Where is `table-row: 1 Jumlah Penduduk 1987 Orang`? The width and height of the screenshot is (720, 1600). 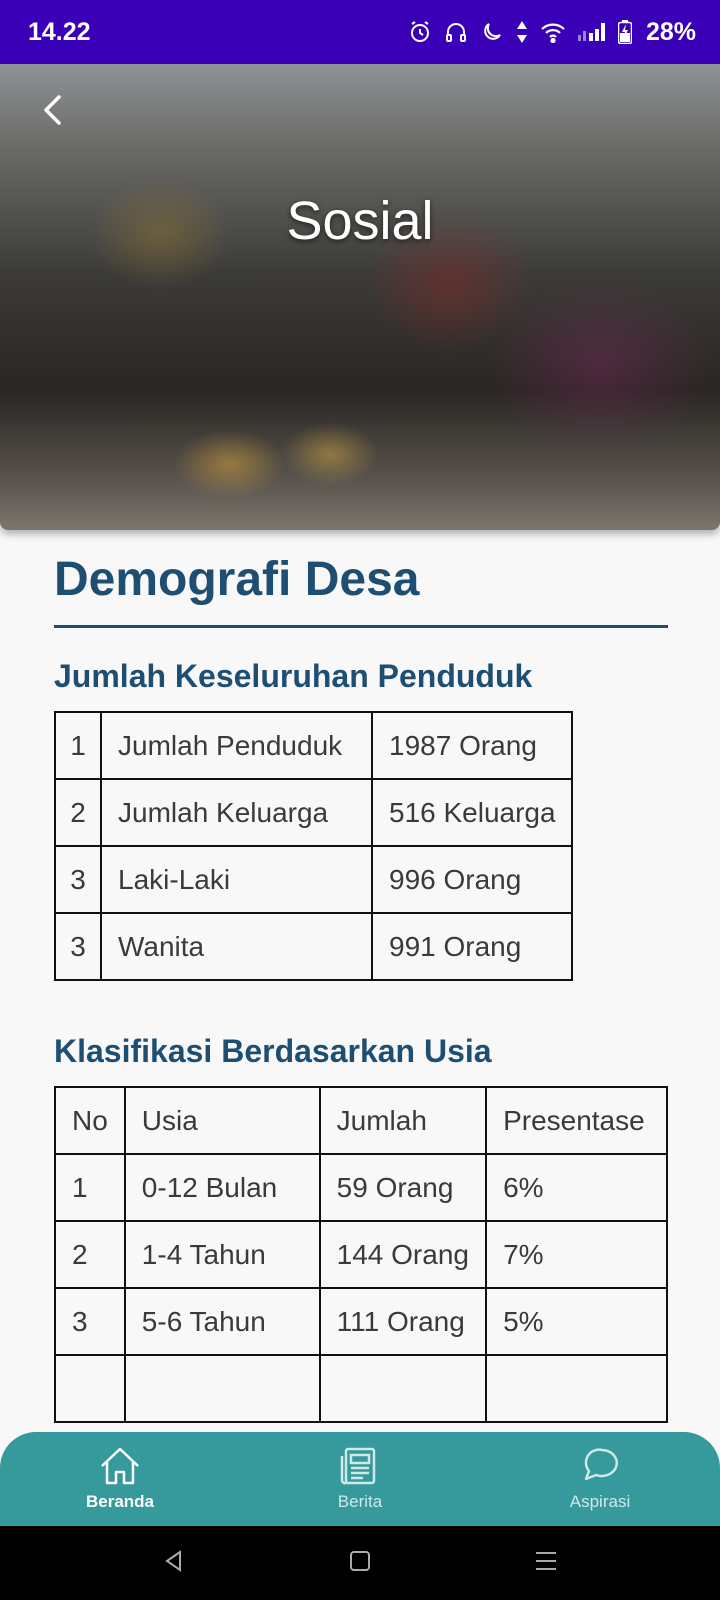 table-row: 1 Jumlah Penduduk 1987 Orang is located at coordinates (313, 745).